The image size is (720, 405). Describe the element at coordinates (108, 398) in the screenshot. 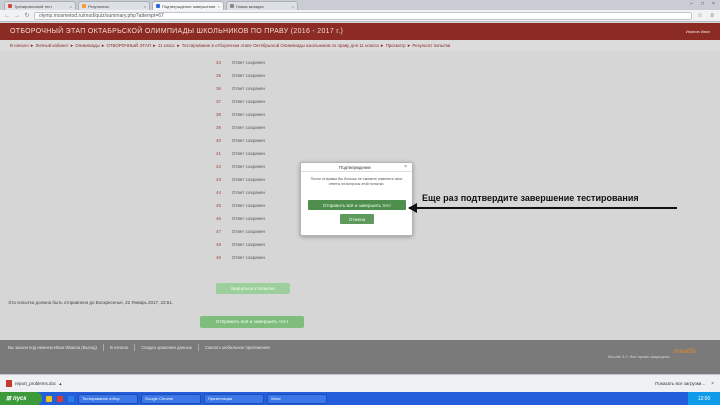

I see `taskbar-window-button: Тестирование отбор` at that location.